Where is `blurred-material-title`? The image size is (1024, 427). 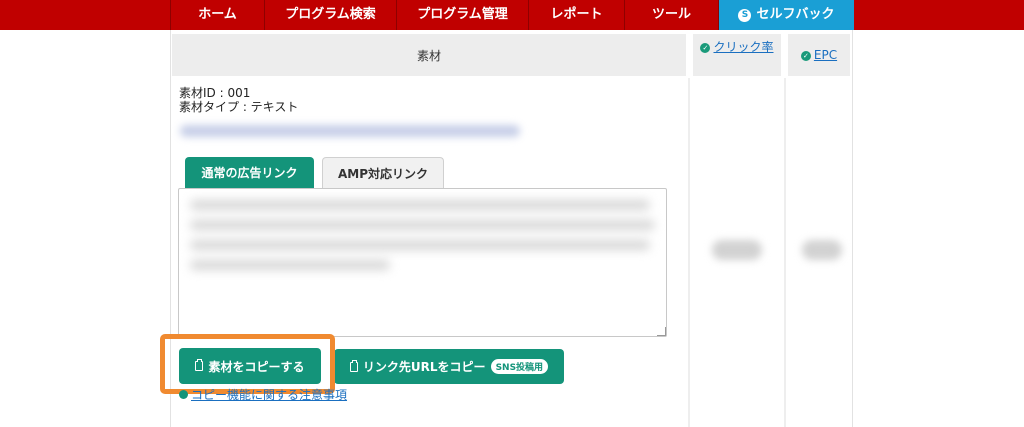 blurred-material-title is located at coordinates (350, 131).